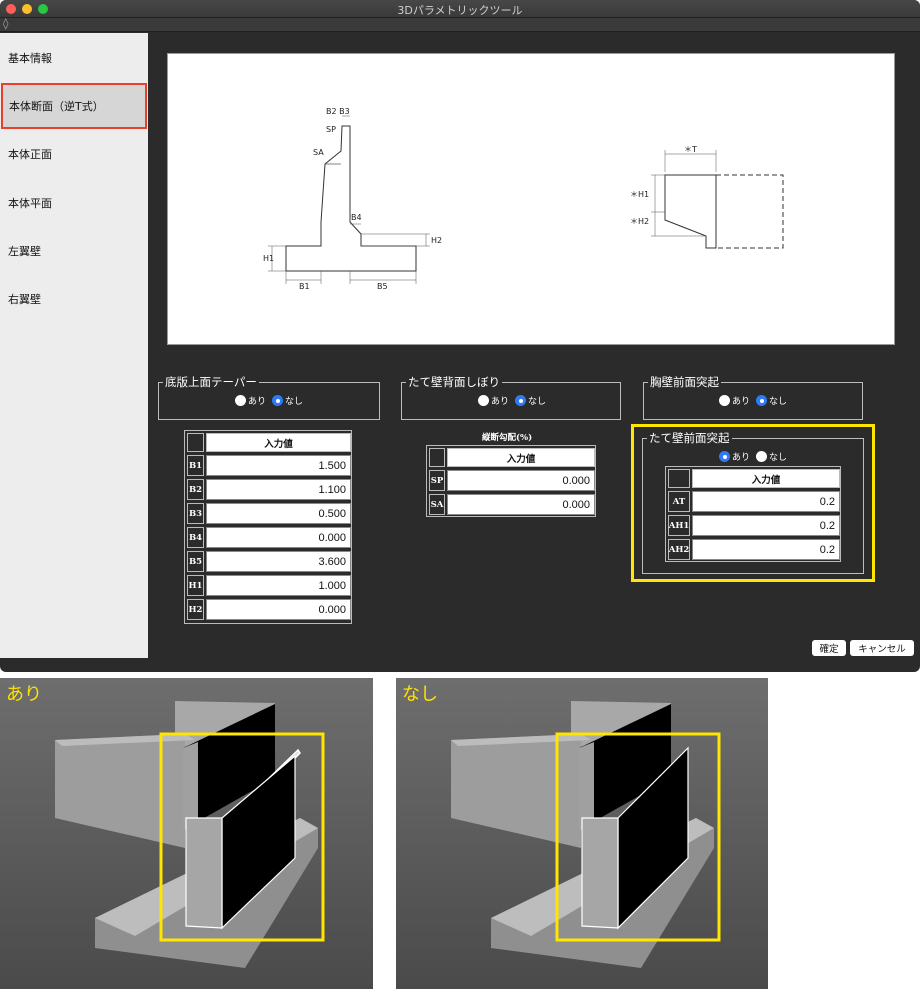 The width and height of the screenshot is (920, 989). Describe the element at coordinates (74, 345) in the screenshot. I see `sidebar: 基本情報 本体断面（逆T式） 本体正面 本体平面 左翼壁 右翼壁` at that location.